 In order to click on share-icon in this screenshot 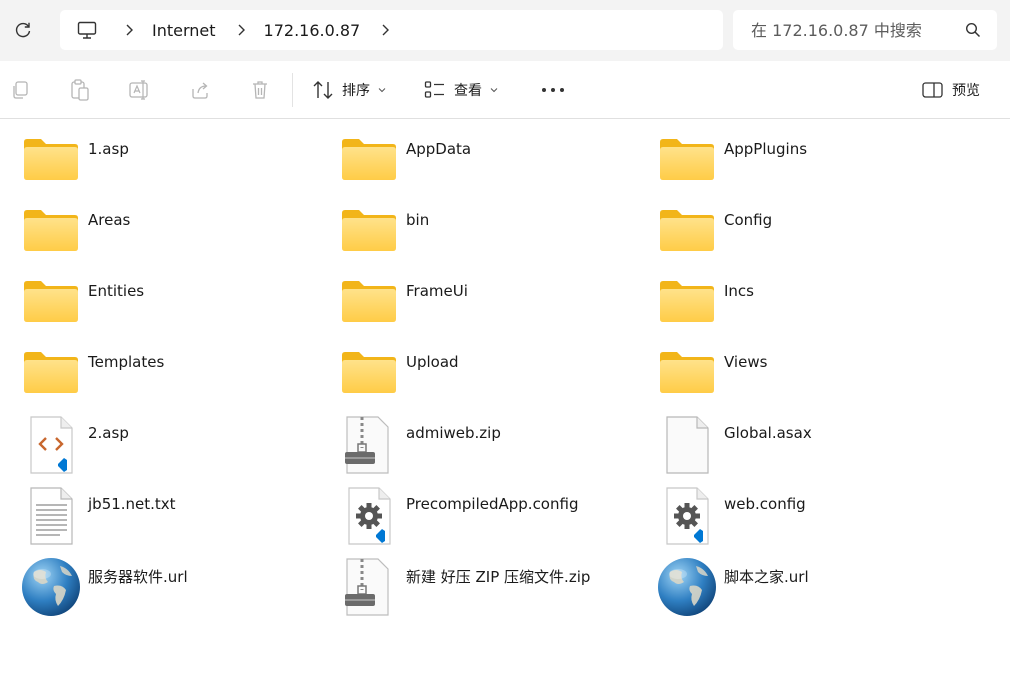, I will do `click(200, 90)`.